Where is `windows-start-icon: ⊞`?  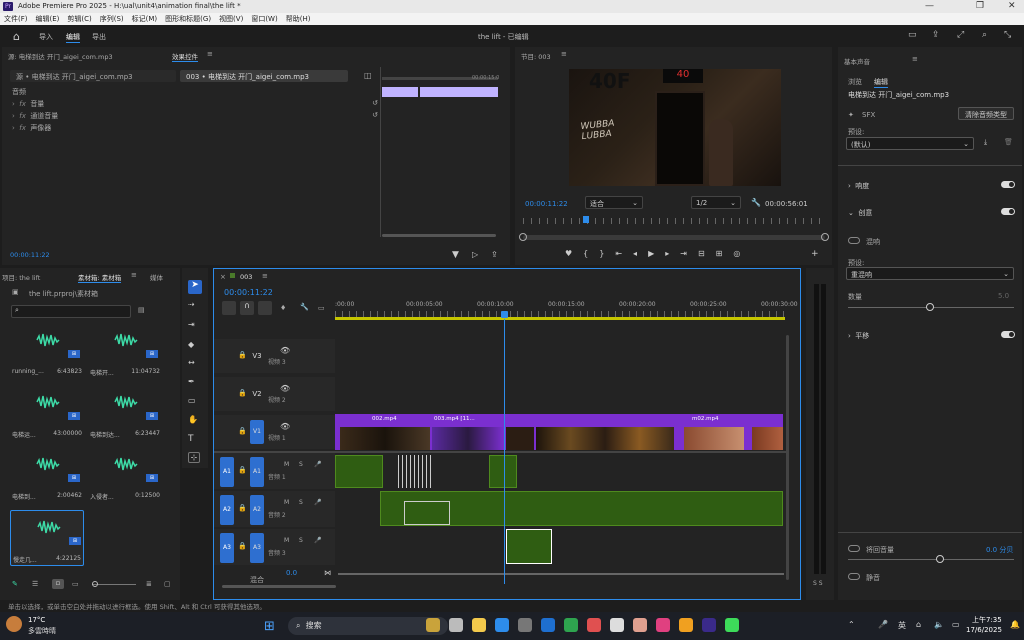
windows-start-icon: ⊞ is located at coordinates (269, 626).